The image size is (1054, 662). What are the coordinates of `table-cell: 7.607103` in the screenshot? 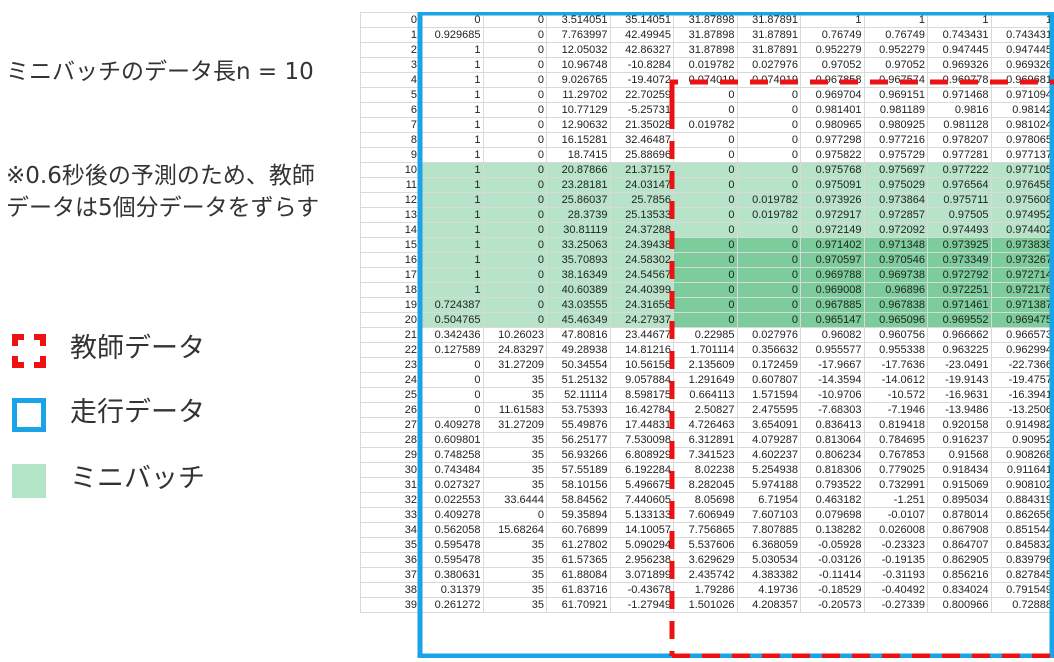 It's located at (768, 515).